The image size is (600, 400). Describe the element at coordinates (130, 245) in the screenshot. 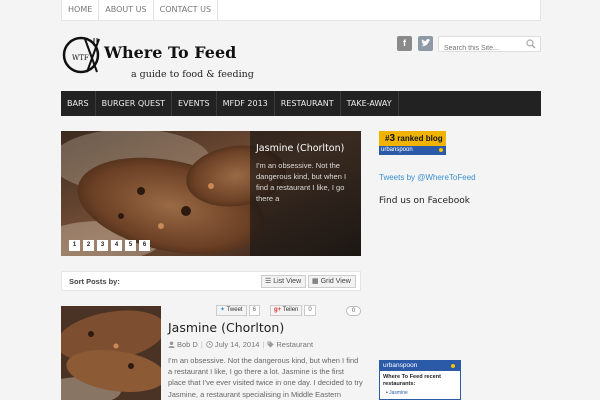

I see `slider-page-5: 5` at that location.